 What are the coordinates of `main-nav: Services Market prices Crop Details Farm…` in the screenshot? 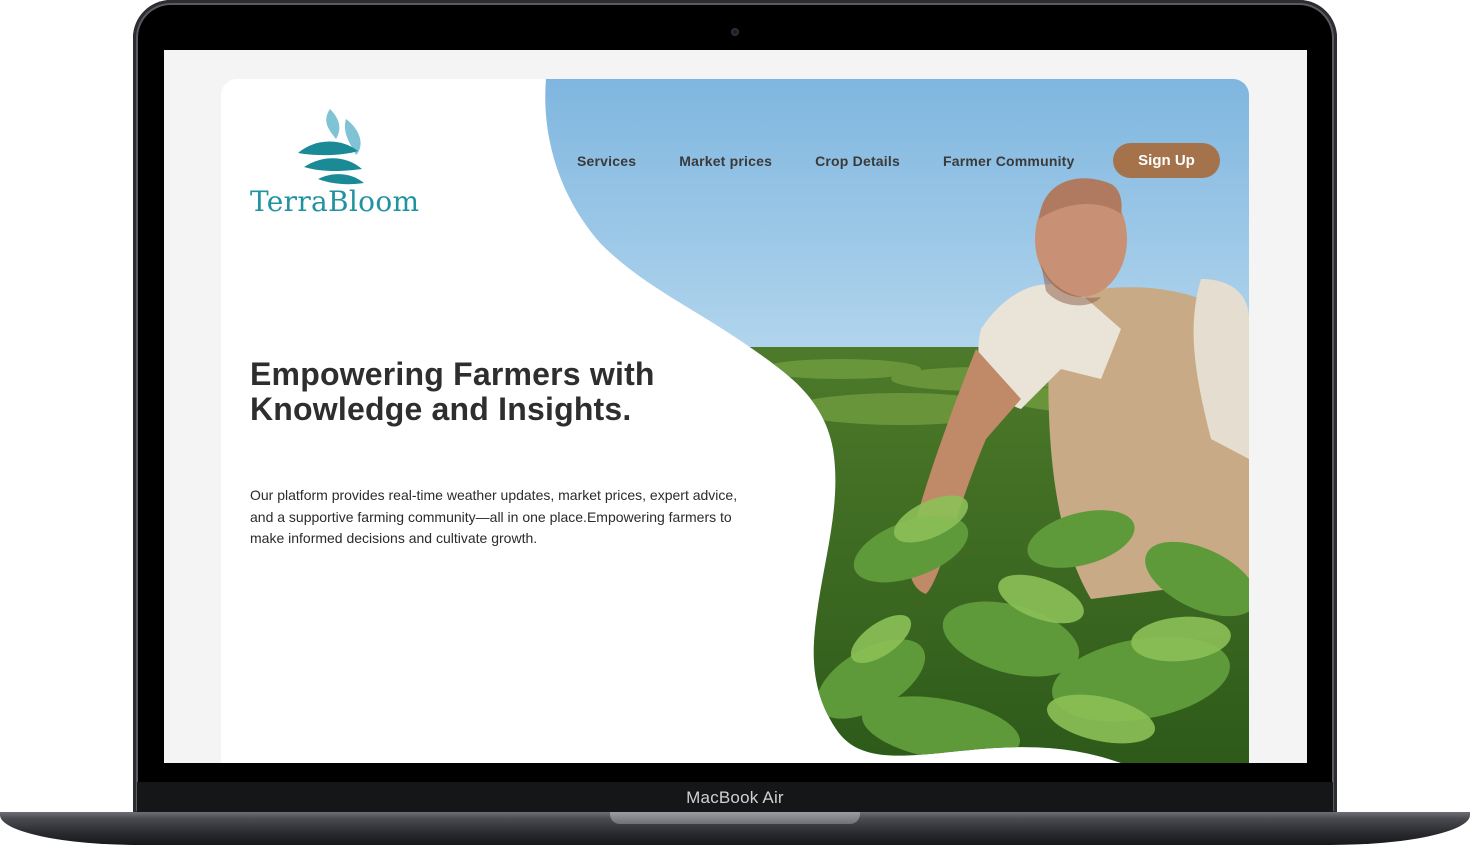 It's located at (847, 161).